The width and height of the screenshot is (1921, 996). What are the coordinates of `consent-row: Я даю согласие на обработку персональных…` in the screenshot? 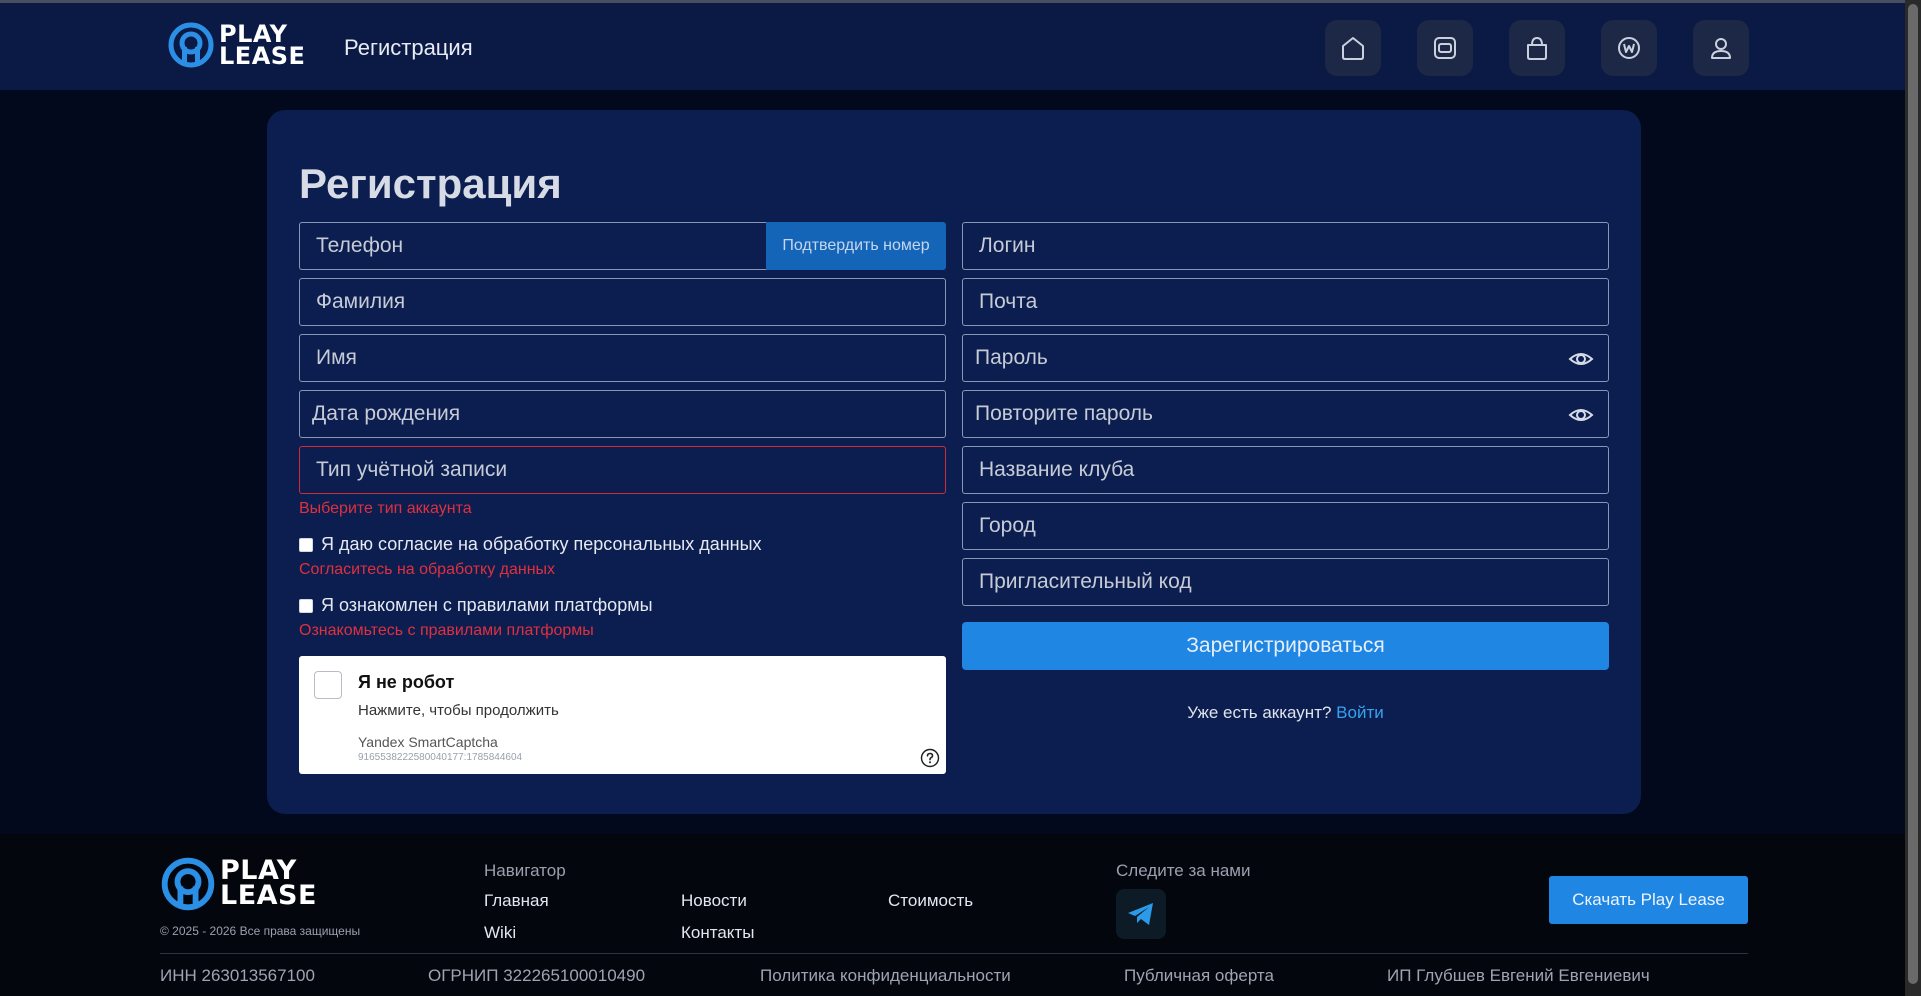 It's located at (622, 544).